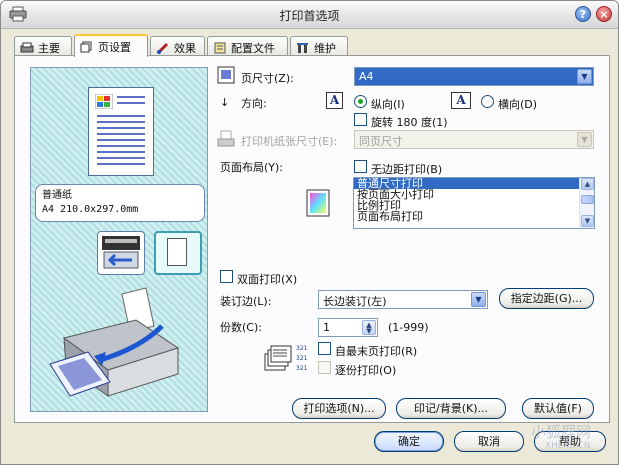 The height and width of the screenshot is (465, 619). I want to click on tab-main: 主要, so click(43, 46).